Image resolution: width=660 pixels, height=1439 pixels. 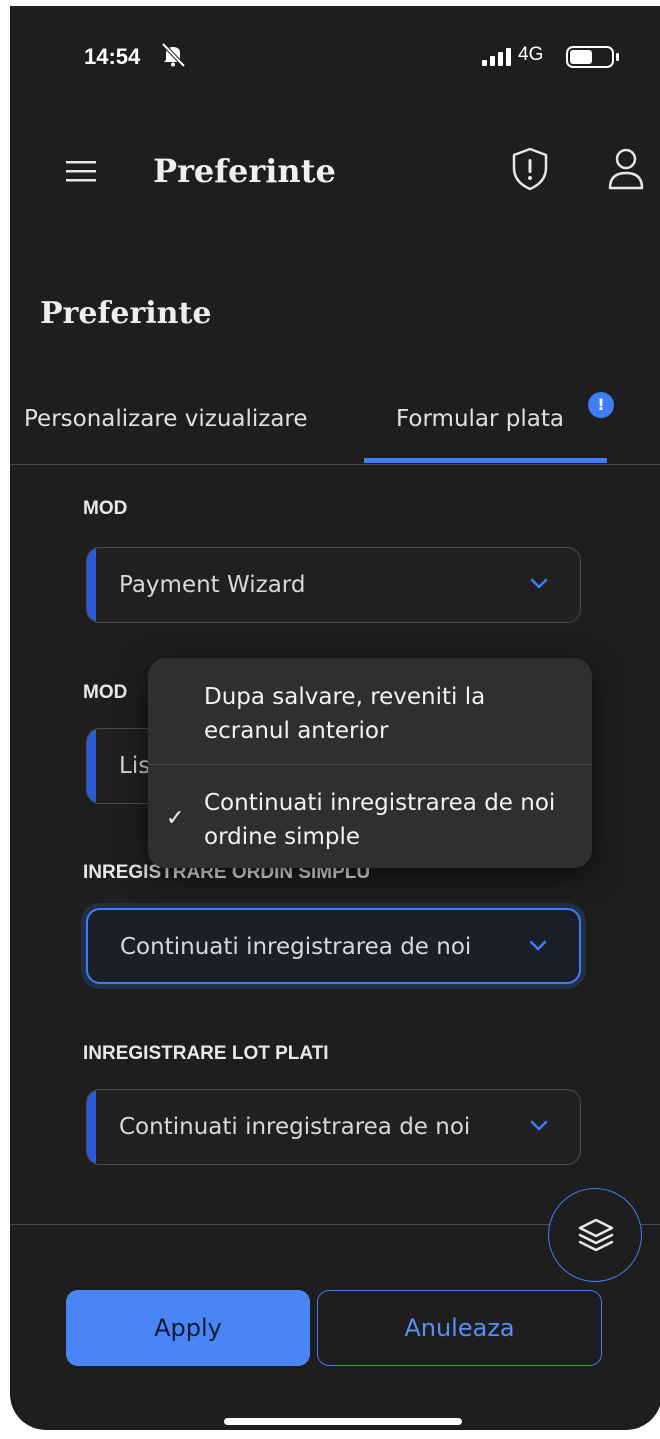 I want to click on mod-lista-label: MOD, so click(x=105, y=692).